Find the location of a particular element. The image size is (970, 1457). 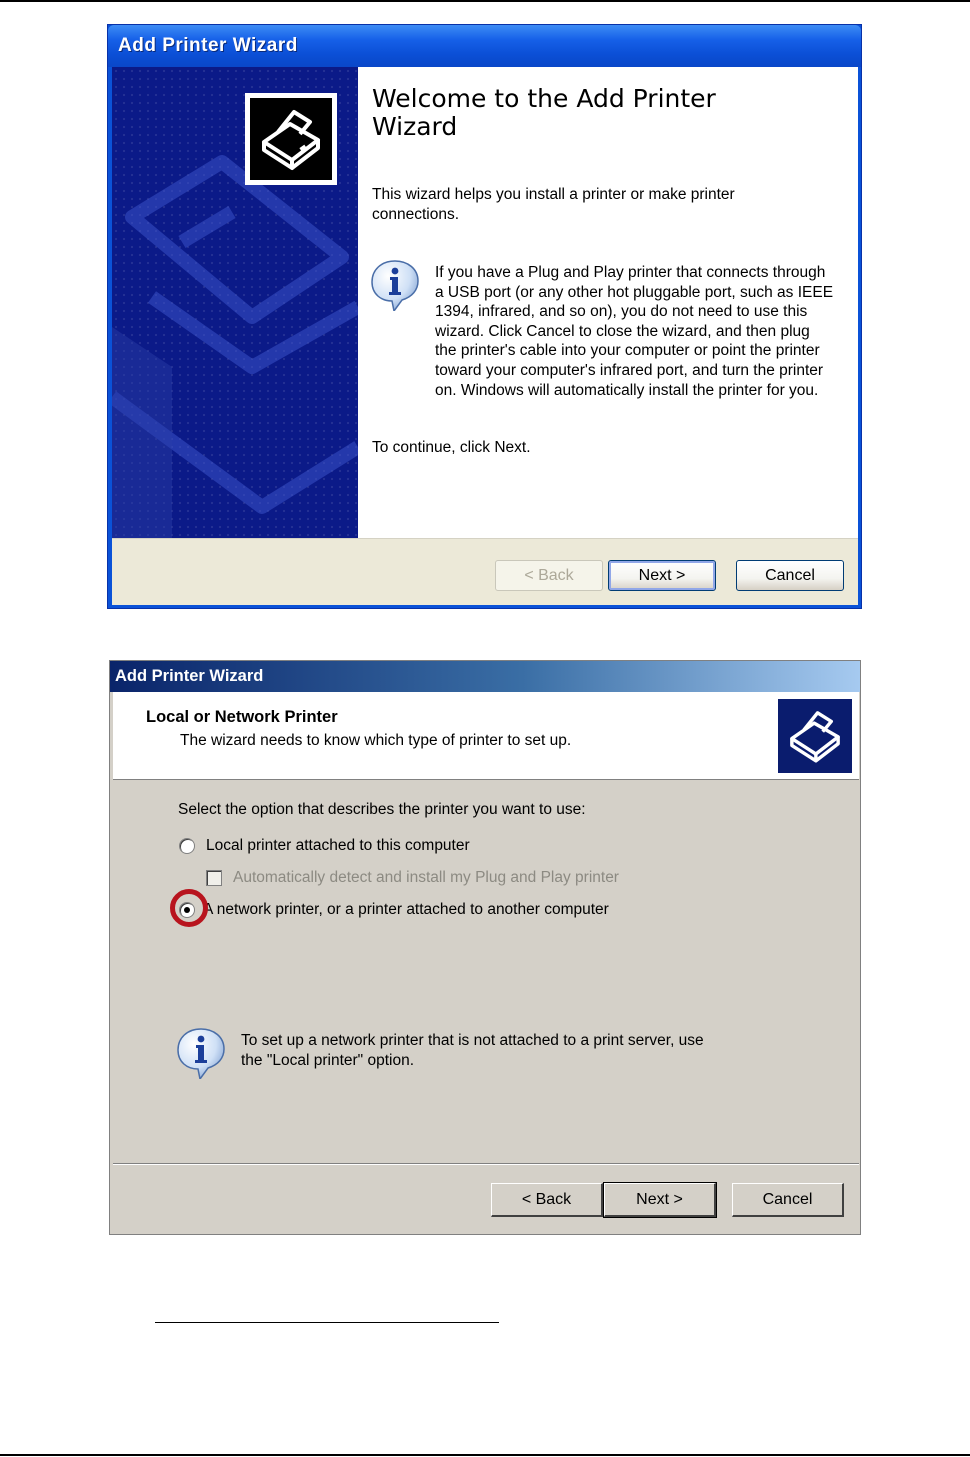

highlight-circle is located at coordinates (189, 908).